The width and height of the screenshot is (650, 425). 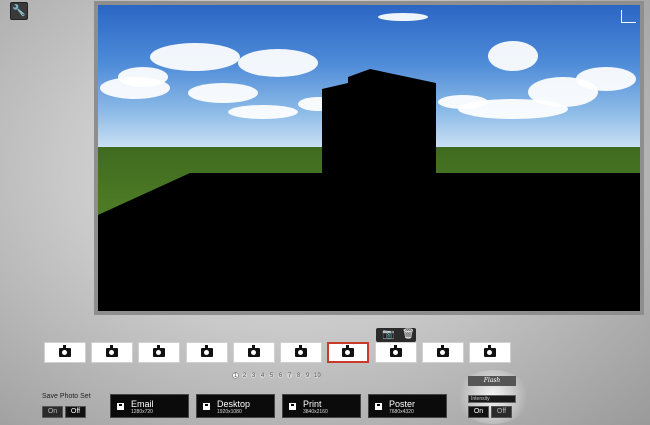 What do you see at coordinates (298, 375) in the screenshot?
I see `page-dot: 8` at bounding box center [298, 375].